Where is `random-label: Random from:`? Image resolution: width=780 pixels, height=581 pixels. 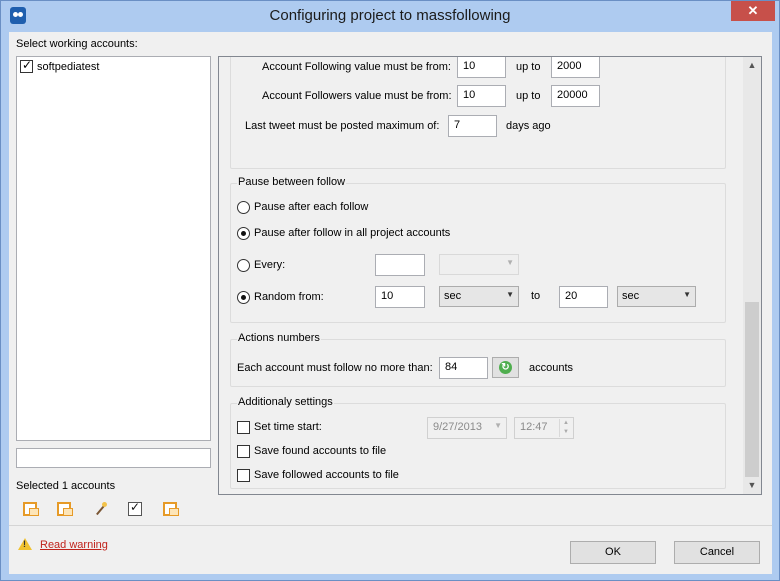 random-label: Random from: is located at coordinates (289, 297).